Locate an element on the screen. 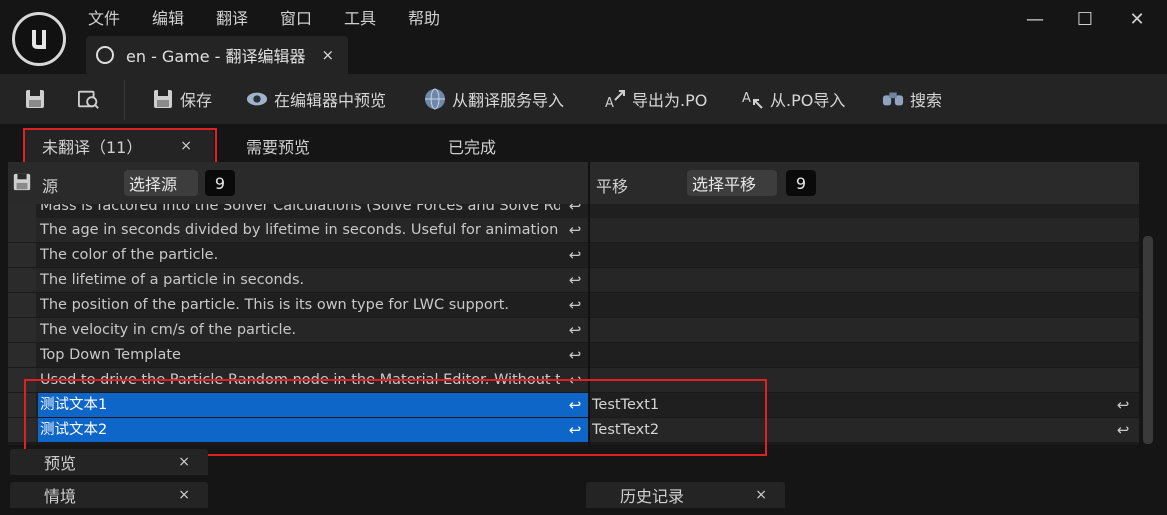  asset-icon is located at coordinates (105, 55).